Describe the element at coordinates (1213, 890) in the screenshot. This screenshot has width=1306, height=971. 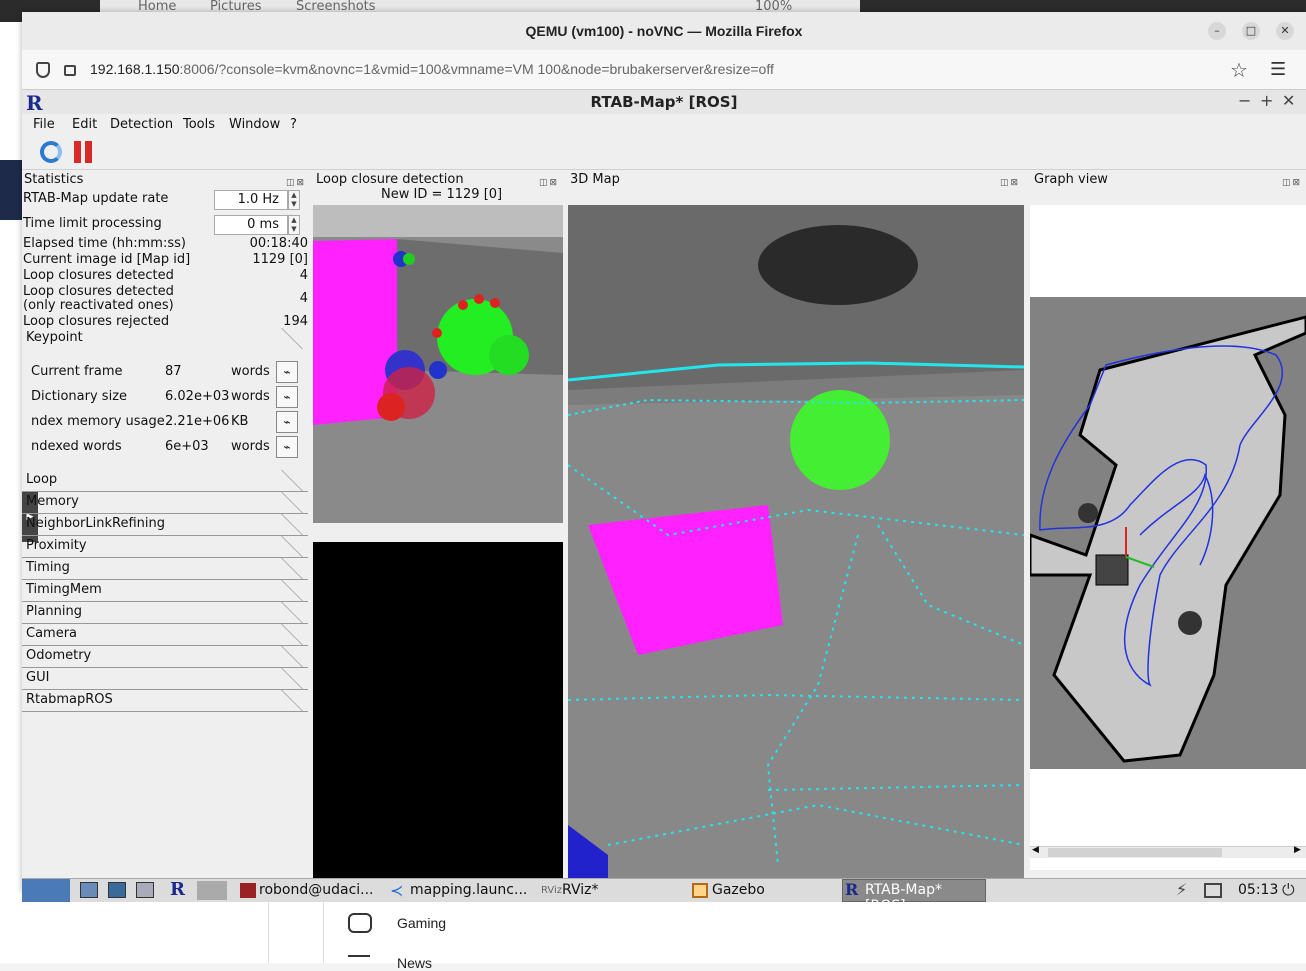
I see `network-icon` at that location.